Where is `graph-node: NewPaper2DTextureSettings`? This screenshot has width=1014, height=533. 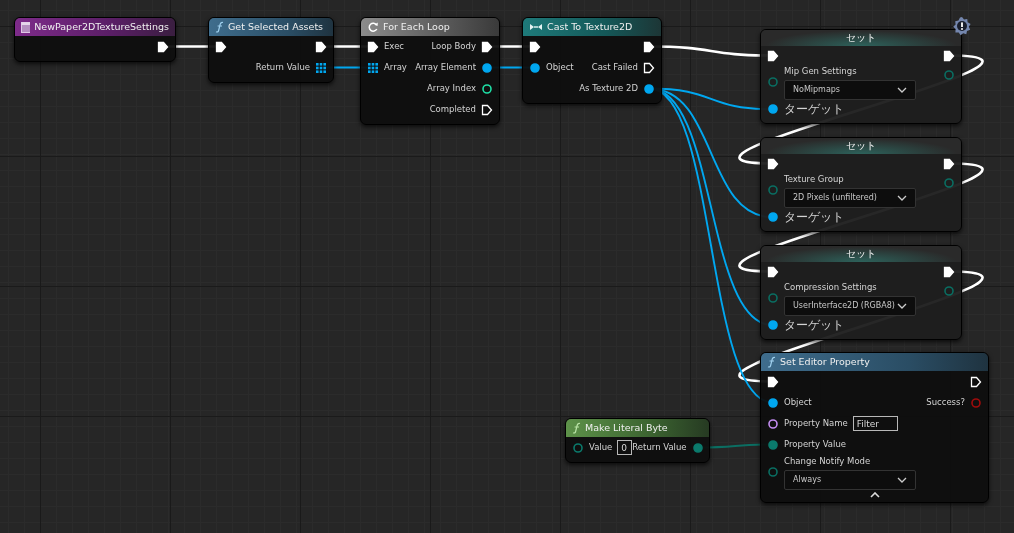 graph-node: NewPaper2DTextureSettings is located at coordinates (95, 39).